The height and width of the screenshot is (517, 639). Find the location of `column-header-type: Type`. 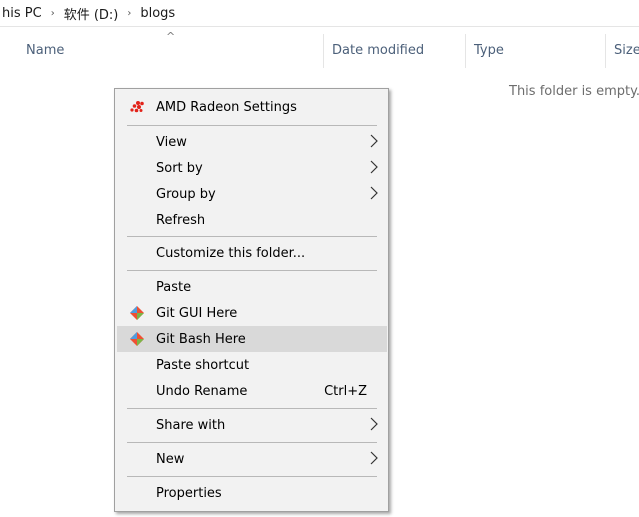

column-header-type: Type is located at coordinates (538, 50).